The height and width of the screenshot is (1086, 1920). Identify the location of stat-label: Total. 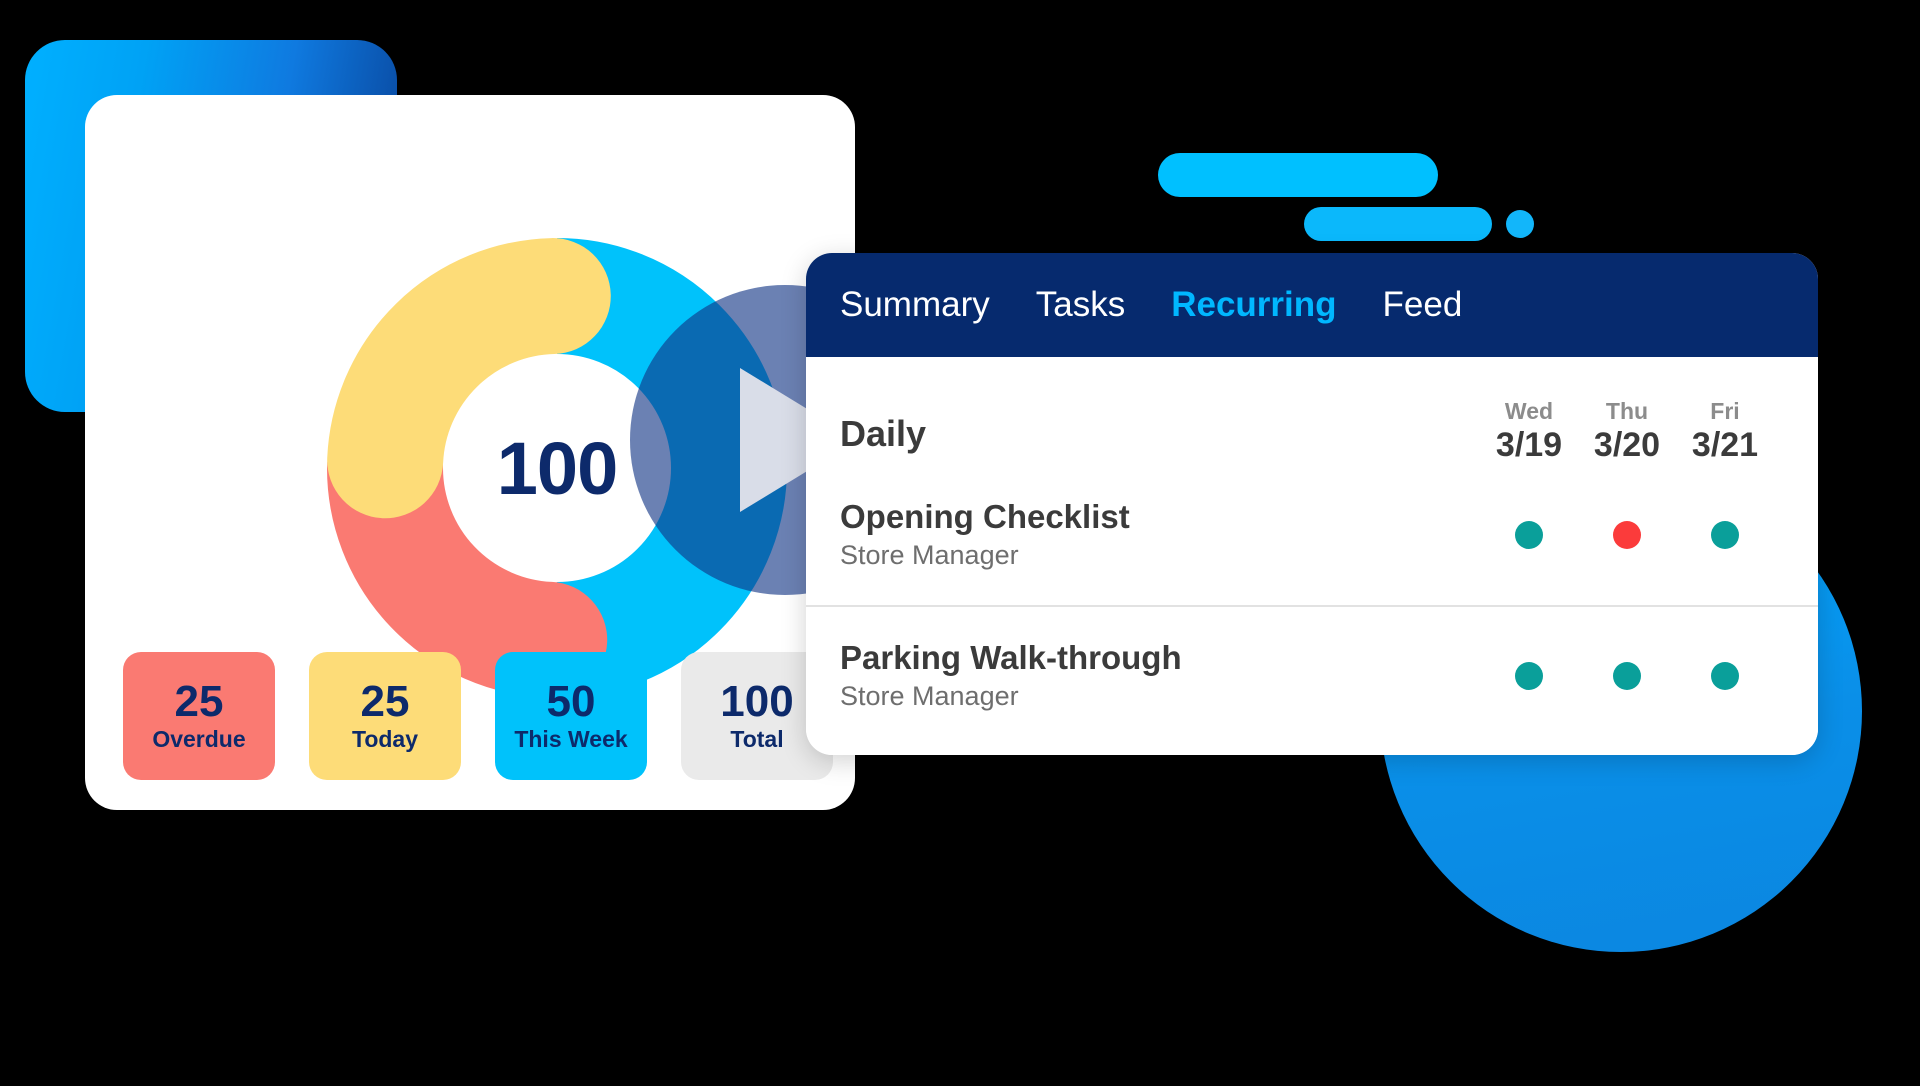
(757, 739).